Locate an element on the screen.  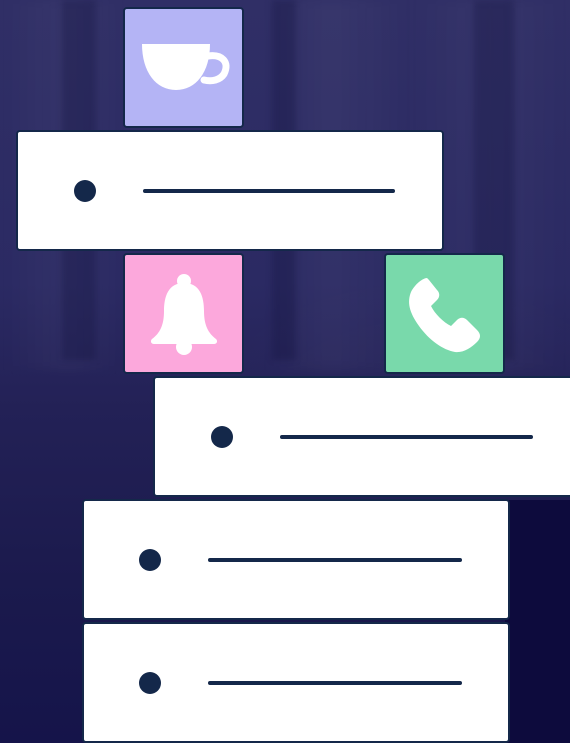
phone-tile is located at coordinates (444, 313).